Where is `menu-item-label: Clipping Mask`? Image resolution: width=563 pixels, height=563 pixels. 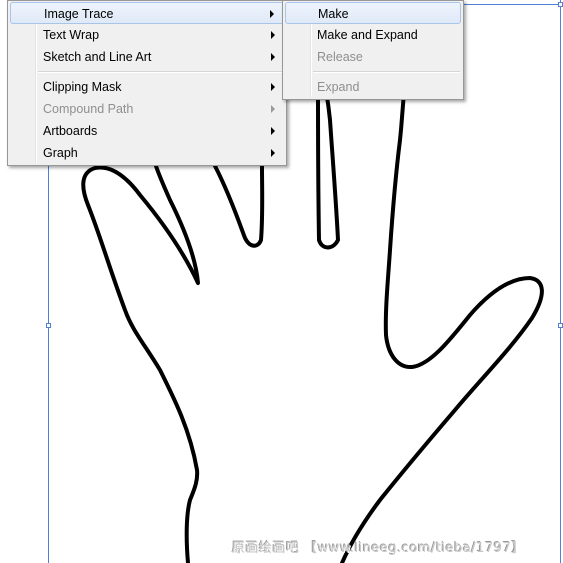 menu-item-label: Clipping Mask is located at coordinates (82, 87).